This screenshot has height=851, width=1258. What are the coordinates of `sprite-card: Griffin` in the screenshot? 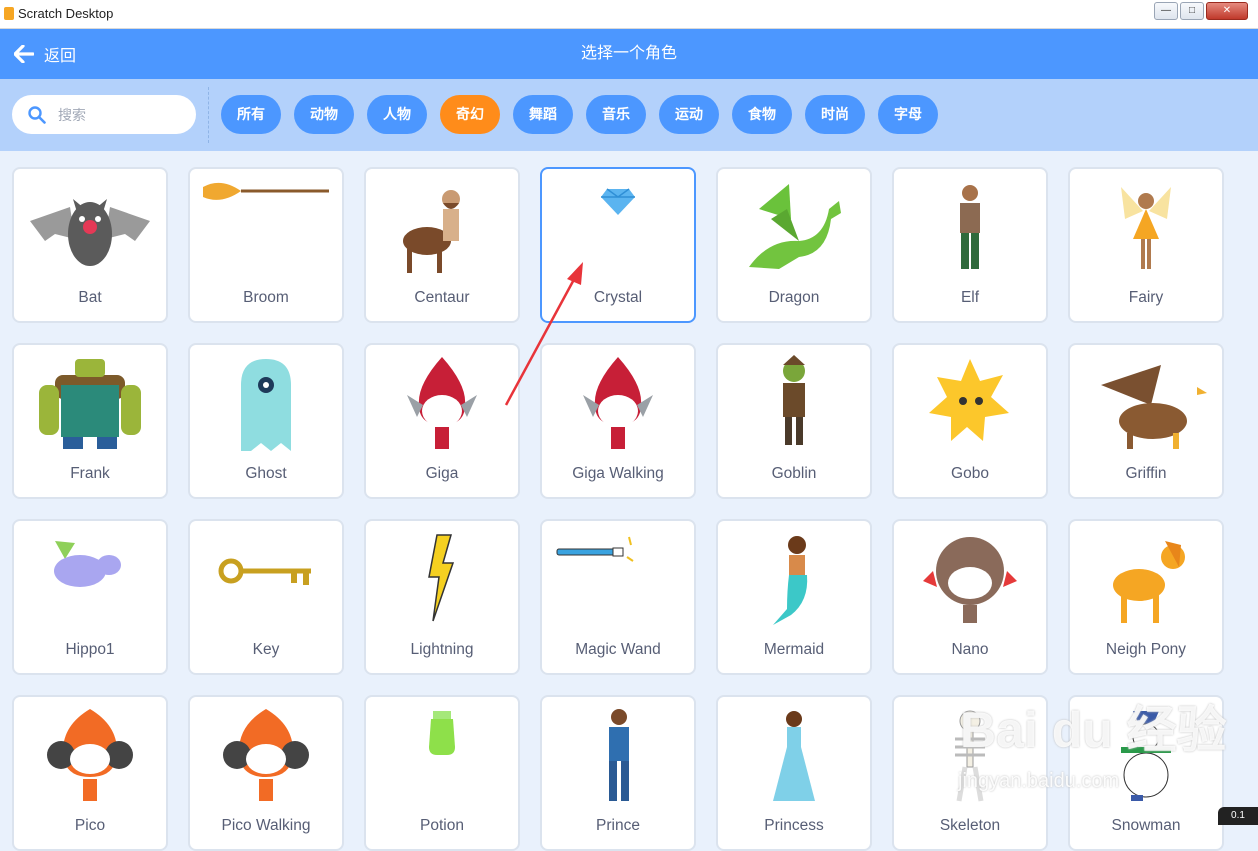 It's located at (1146, 421).